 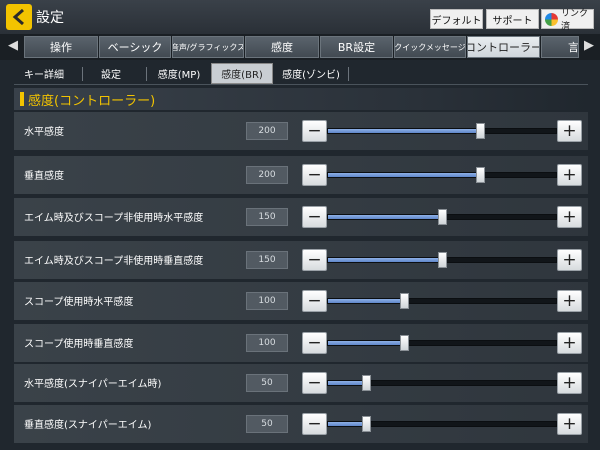 What do you see at coordinates (282, 47) in the screenshot?
I see `tab-sensitivity: 感度` at bounding box center [282, 47].